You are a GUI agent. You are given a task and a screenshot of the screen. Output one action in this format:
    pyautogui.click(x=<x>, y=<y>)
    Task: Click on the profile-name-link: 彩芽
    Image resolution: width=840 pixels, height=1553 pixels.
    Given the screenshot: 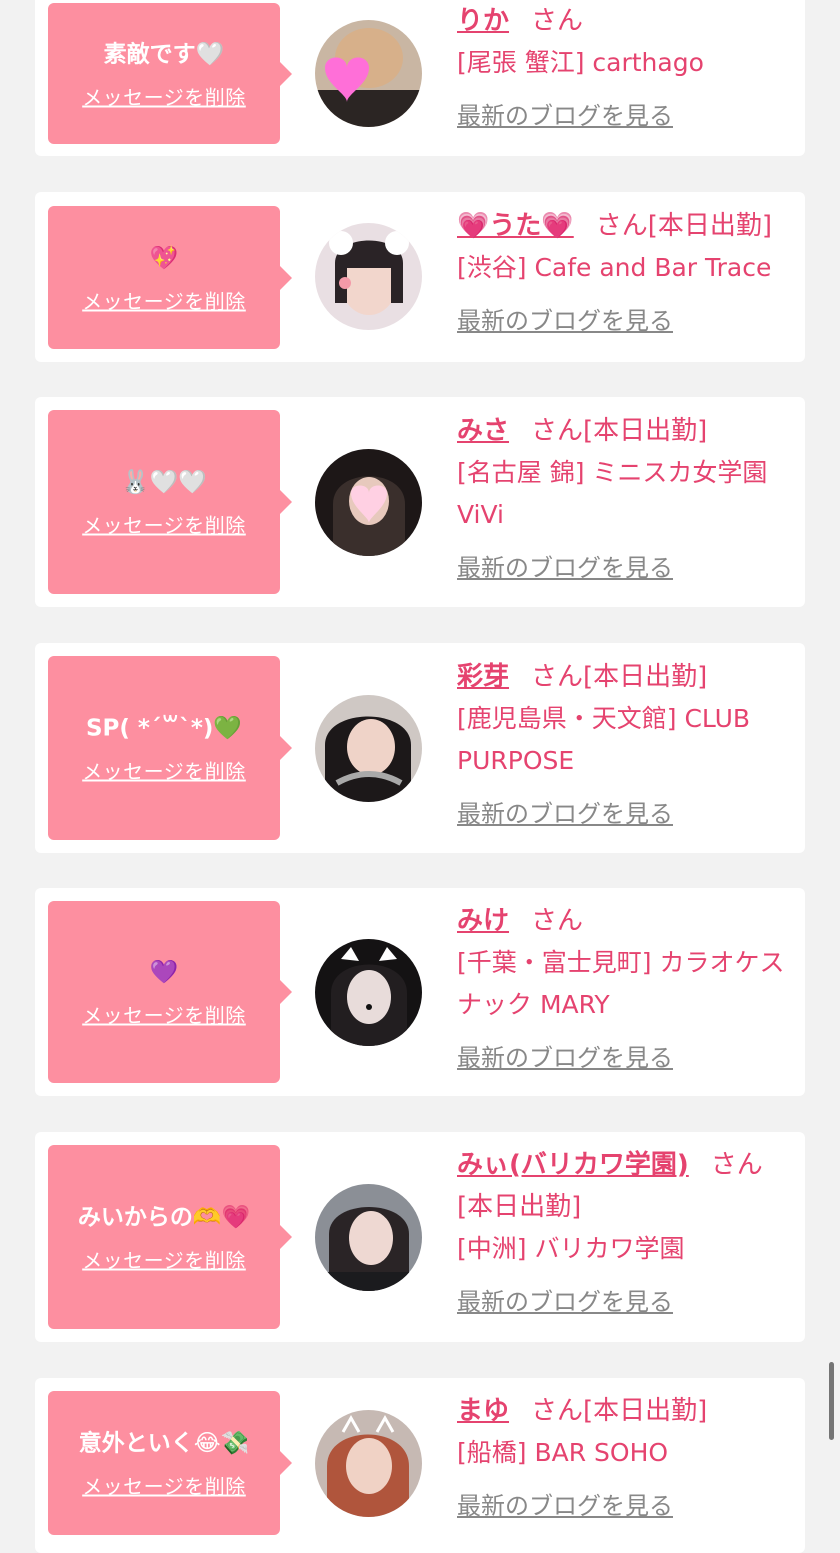 What is the action you would take?
    pyautogui.click(x=483, y=677)
    